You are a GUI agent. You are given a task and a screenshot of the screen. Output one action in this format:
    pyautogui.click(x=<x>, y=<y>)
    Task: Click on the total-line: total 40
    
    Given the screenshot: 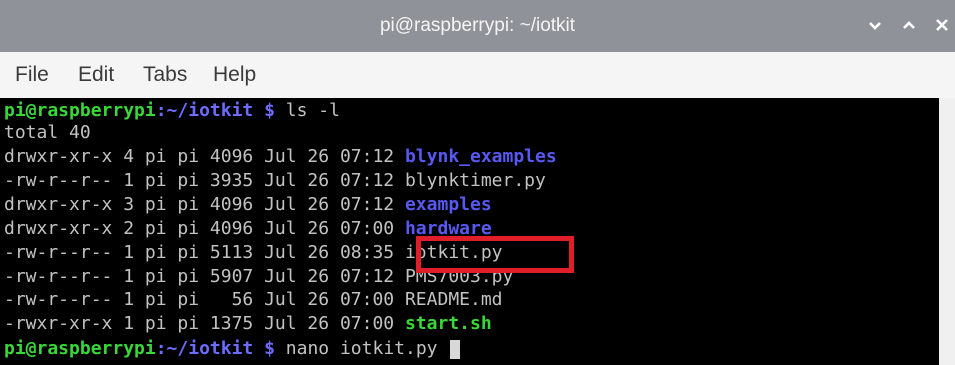 What is the action you would take?
    pyautogui.click(x=47, y=132)
    